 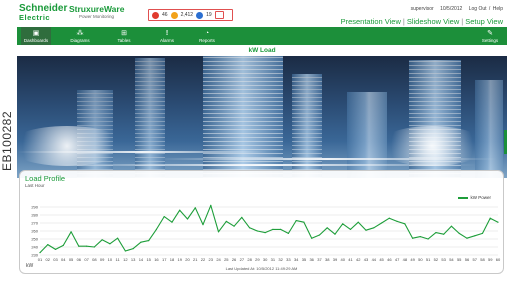 I want to click on x-tick-label: 26, so click(x=234, y=259).